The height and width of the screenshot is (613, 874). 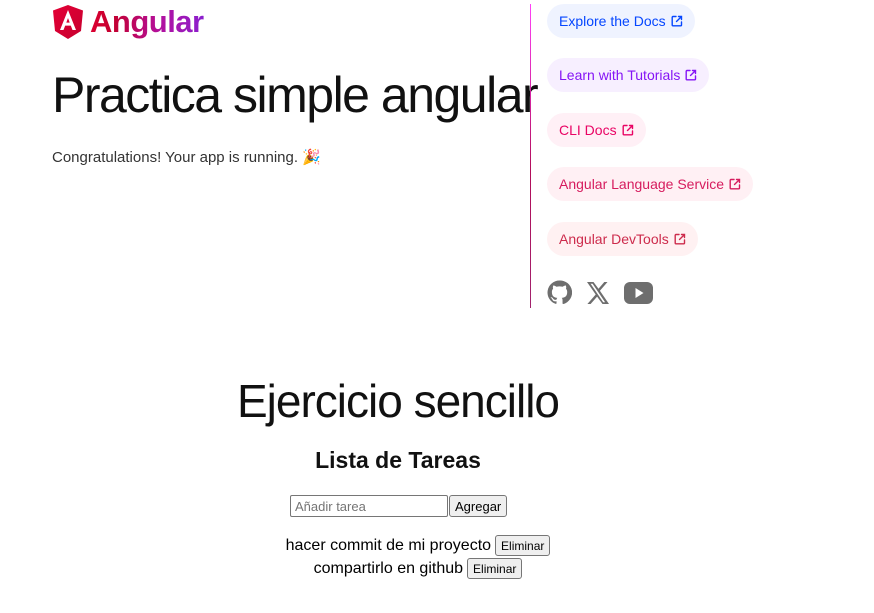 I want to click on devtools-link: Angular DevTools, so click(x=622, y=239).